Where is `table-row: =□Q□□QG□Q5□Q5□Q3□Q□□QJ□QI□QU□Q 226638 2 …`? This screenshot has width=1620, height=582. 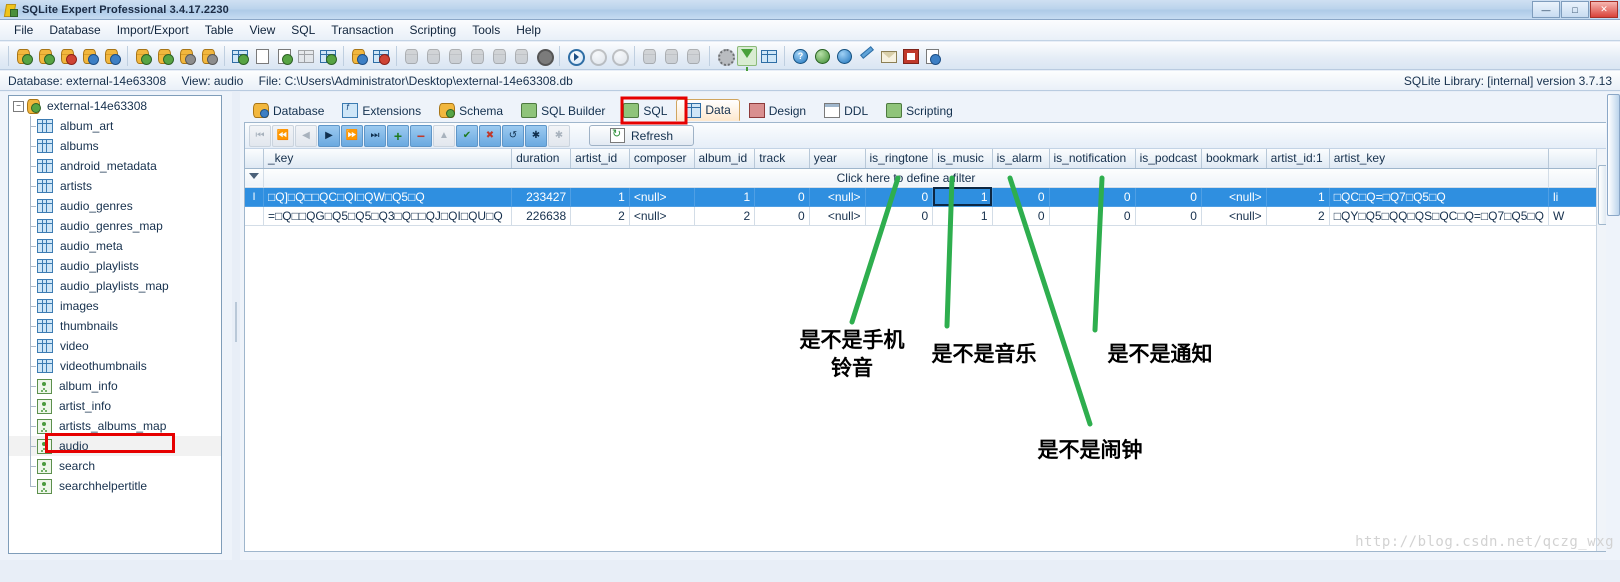
table-row: =□Q□□QG□Q5□Q5□Q3□Q□□QJ□QI□QU□Q 226638 2 … is located at coordinates (928, 216).